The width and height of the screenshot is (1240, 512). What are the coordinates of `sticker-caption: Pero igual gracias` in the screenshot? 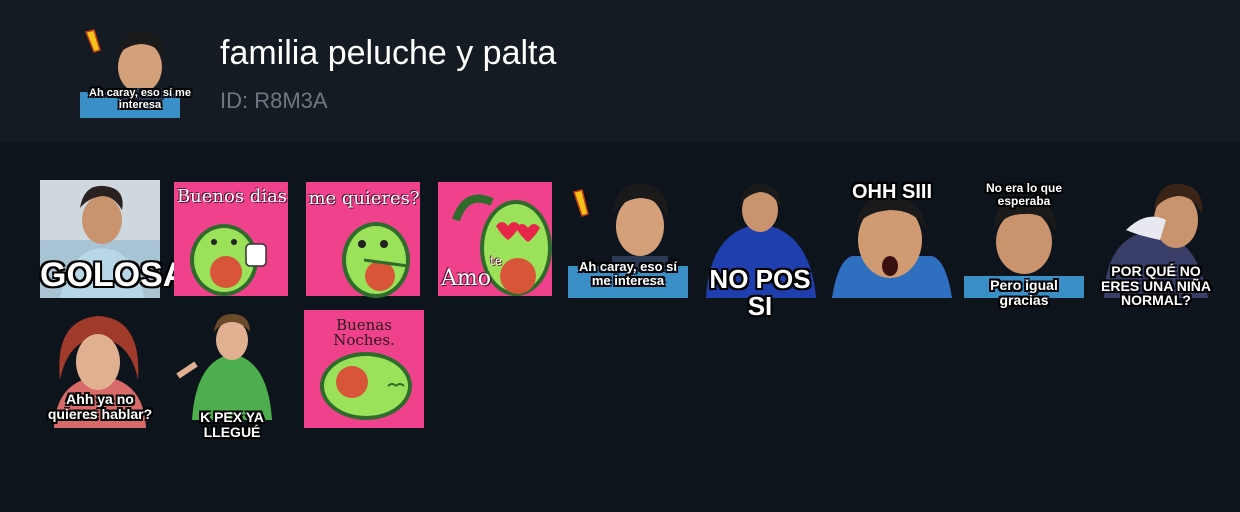 It's located at (1024, 292).